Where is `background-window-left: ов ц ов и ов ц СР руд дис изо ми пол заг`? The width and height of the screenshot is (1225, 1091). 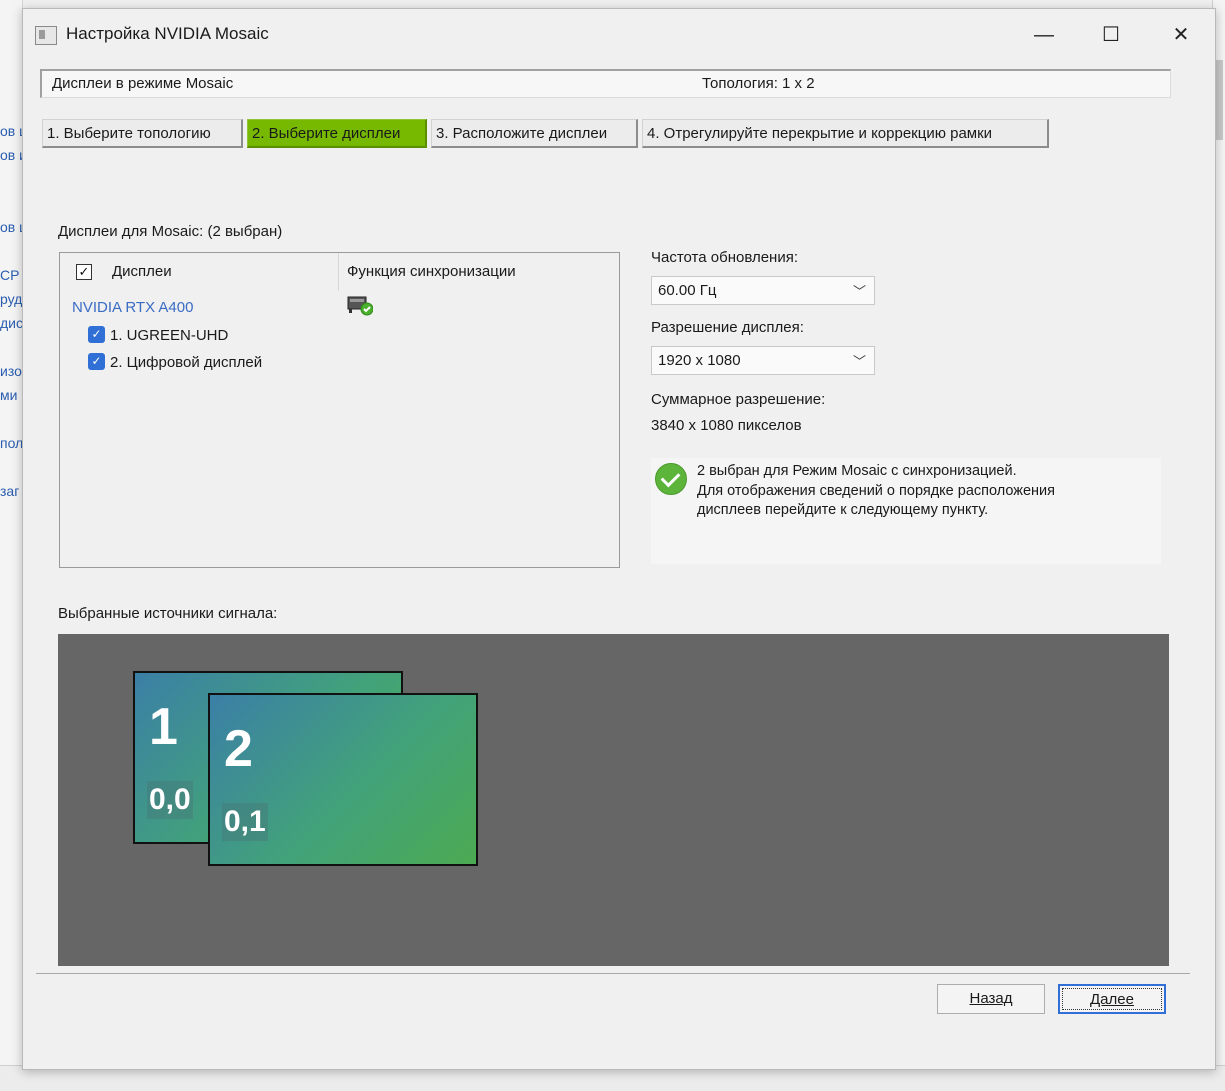 background-window-left: ов ц ов и ов ц СР руд дис изо ми пол заг is located at coordinates (13, 545).